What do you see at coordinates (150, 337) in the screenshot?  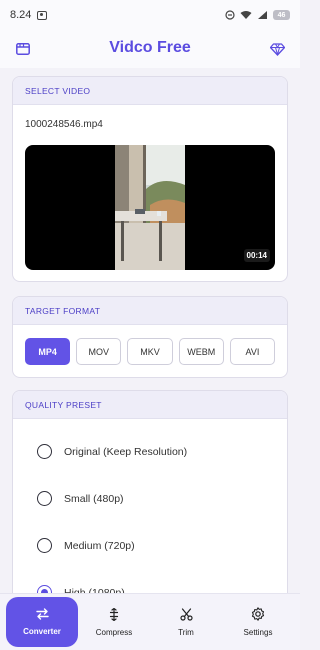 I see `target-format-card: TARGET FORMAT MP4 MOV MKV WEBM AVI` at bounding box center [150, 337].